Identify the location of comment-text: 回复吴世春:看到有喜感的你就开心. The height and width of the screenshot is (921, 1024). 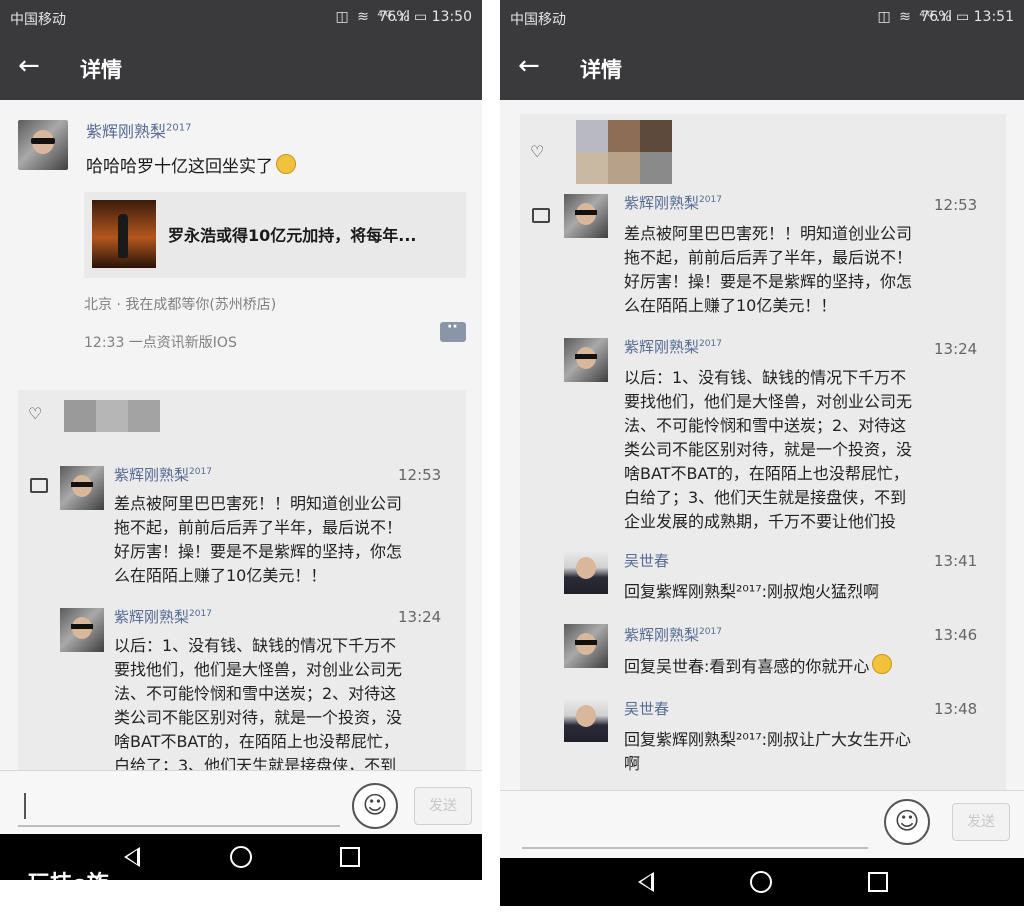
(758, 666).